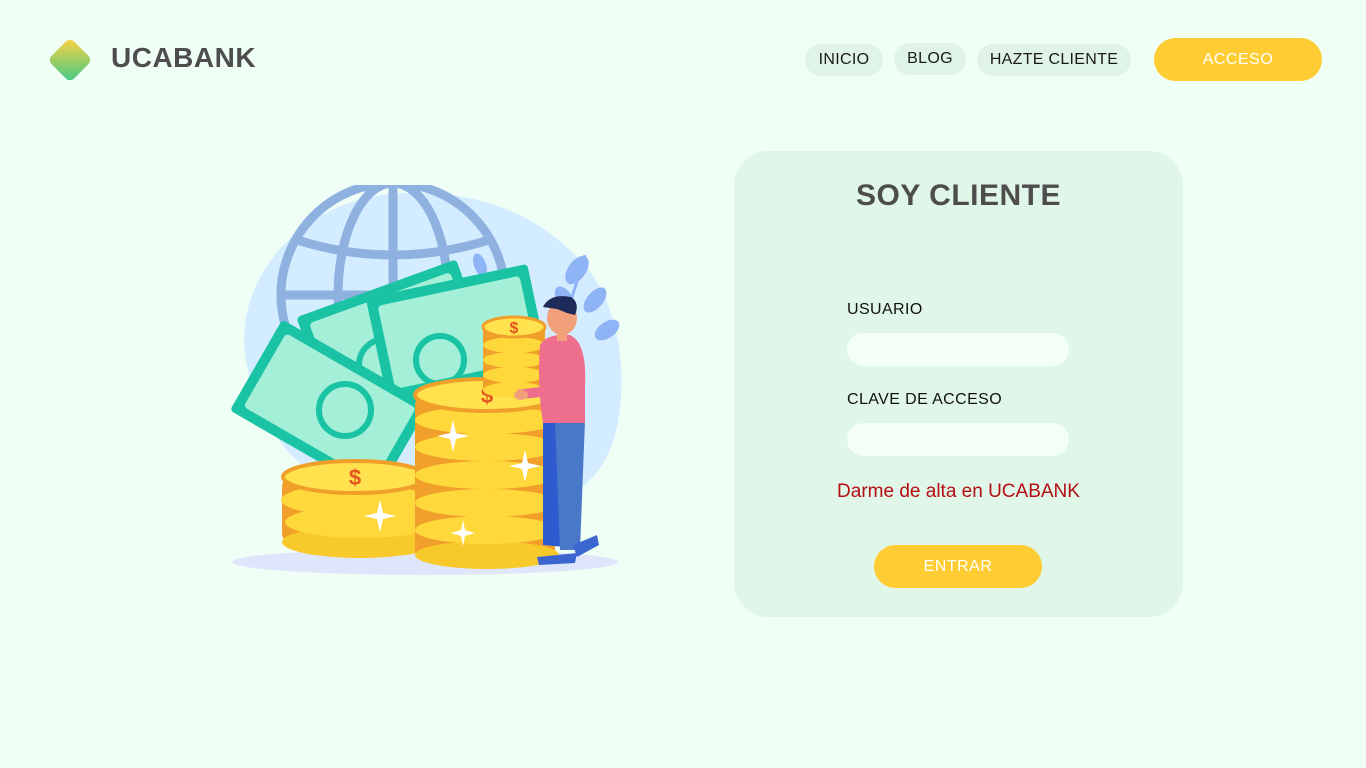 This screenshot has height=768, width=1366. What do you see at coordinates (958, 349) in the screenshot?
I see `usuario-input` at bounding box center [958, 349].